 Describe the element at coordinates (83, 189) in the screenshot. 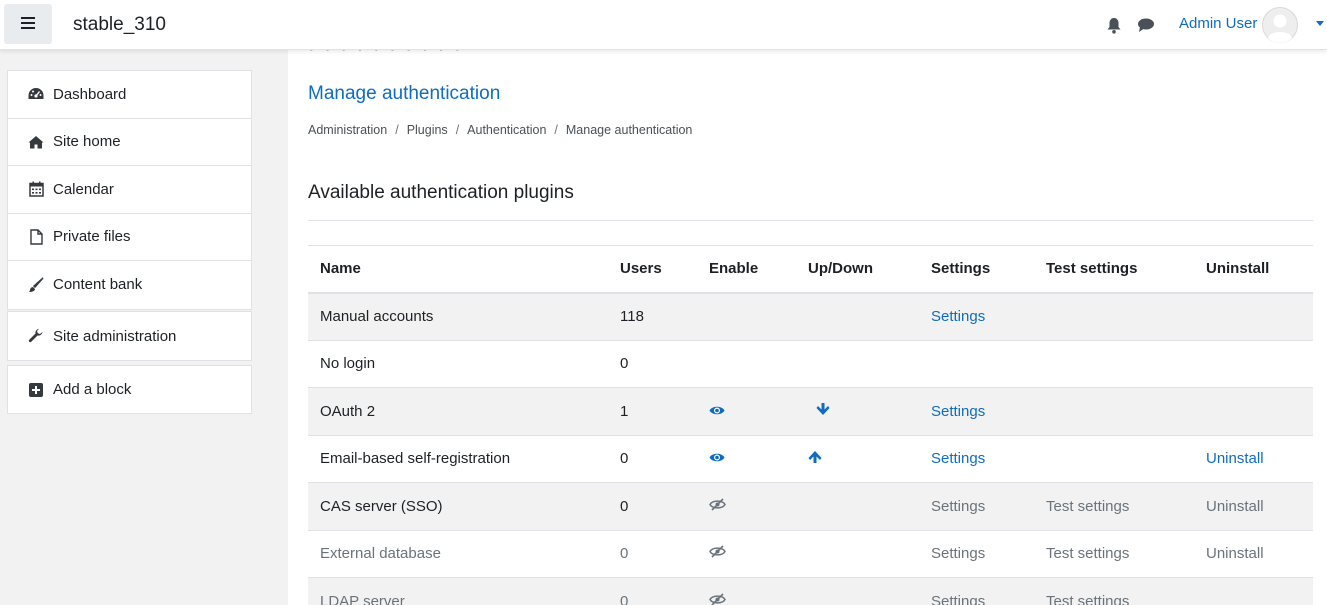

I see `sidebar-item-label: Calendar` at that location.